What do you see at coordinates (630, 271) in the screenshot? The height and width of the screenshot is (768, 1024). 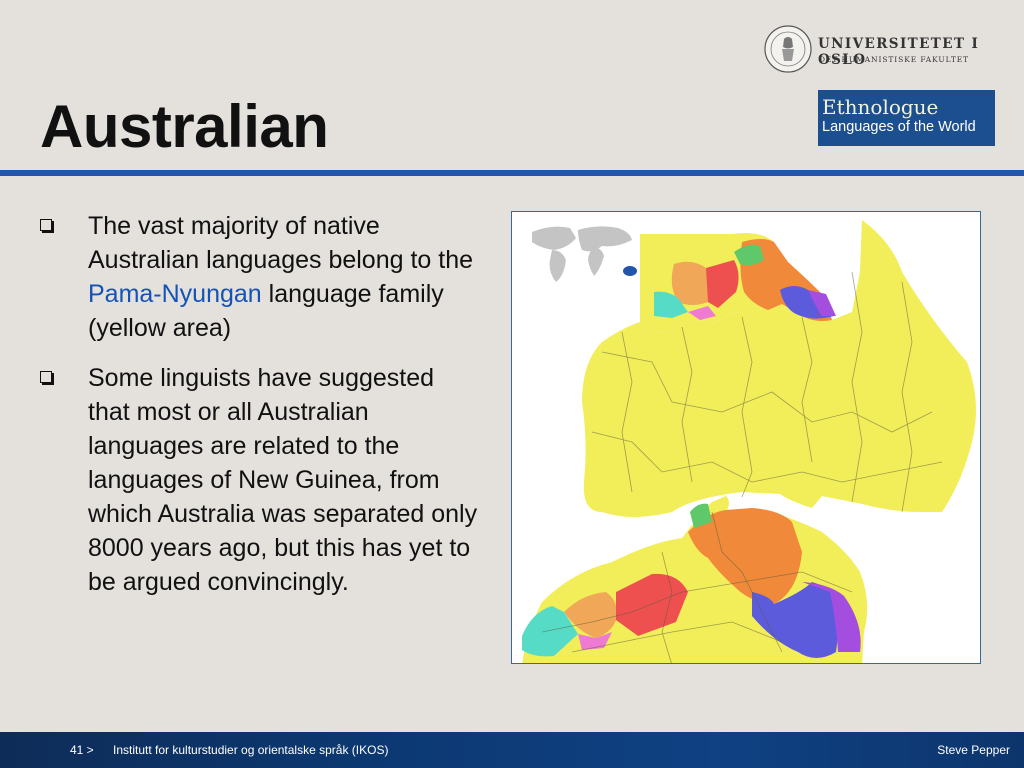 I see `australia-inset-marker` at bounding box center [630, 271].